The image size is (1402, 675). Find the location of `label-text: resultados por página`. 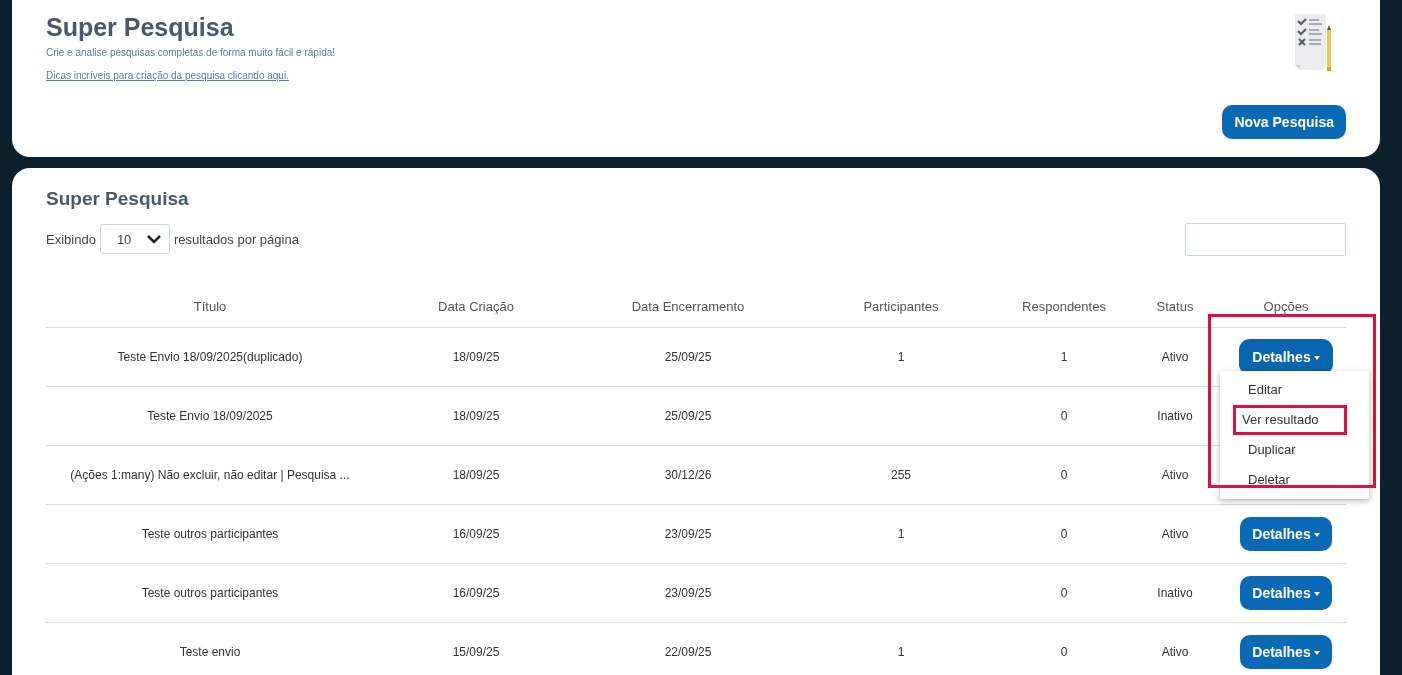

label-text: resultados por página is located at coordinates (236, 239).